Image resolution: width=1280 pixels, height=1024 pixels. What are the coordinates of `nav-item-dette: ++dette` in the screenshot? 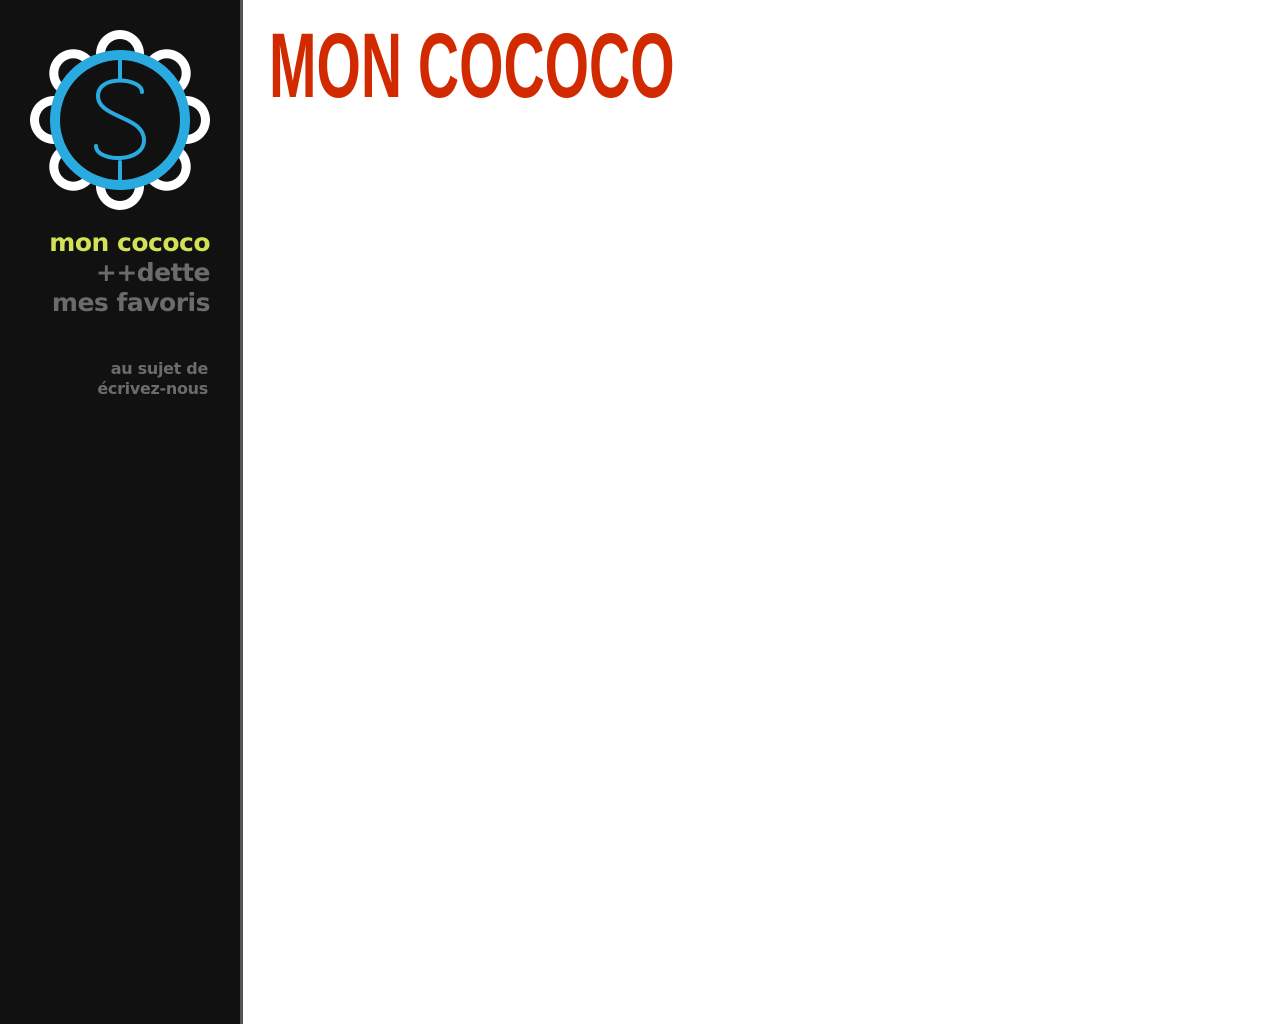 It's located at (130, 273).